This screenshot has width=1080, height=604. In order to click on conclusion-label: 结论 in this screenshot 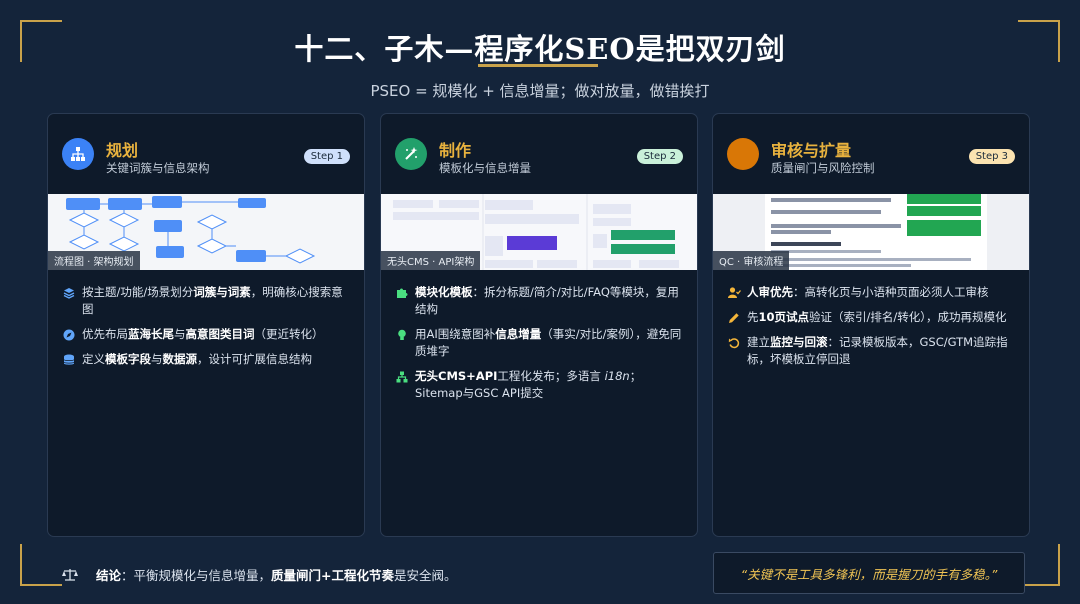, I will do `click(109, 575)`.